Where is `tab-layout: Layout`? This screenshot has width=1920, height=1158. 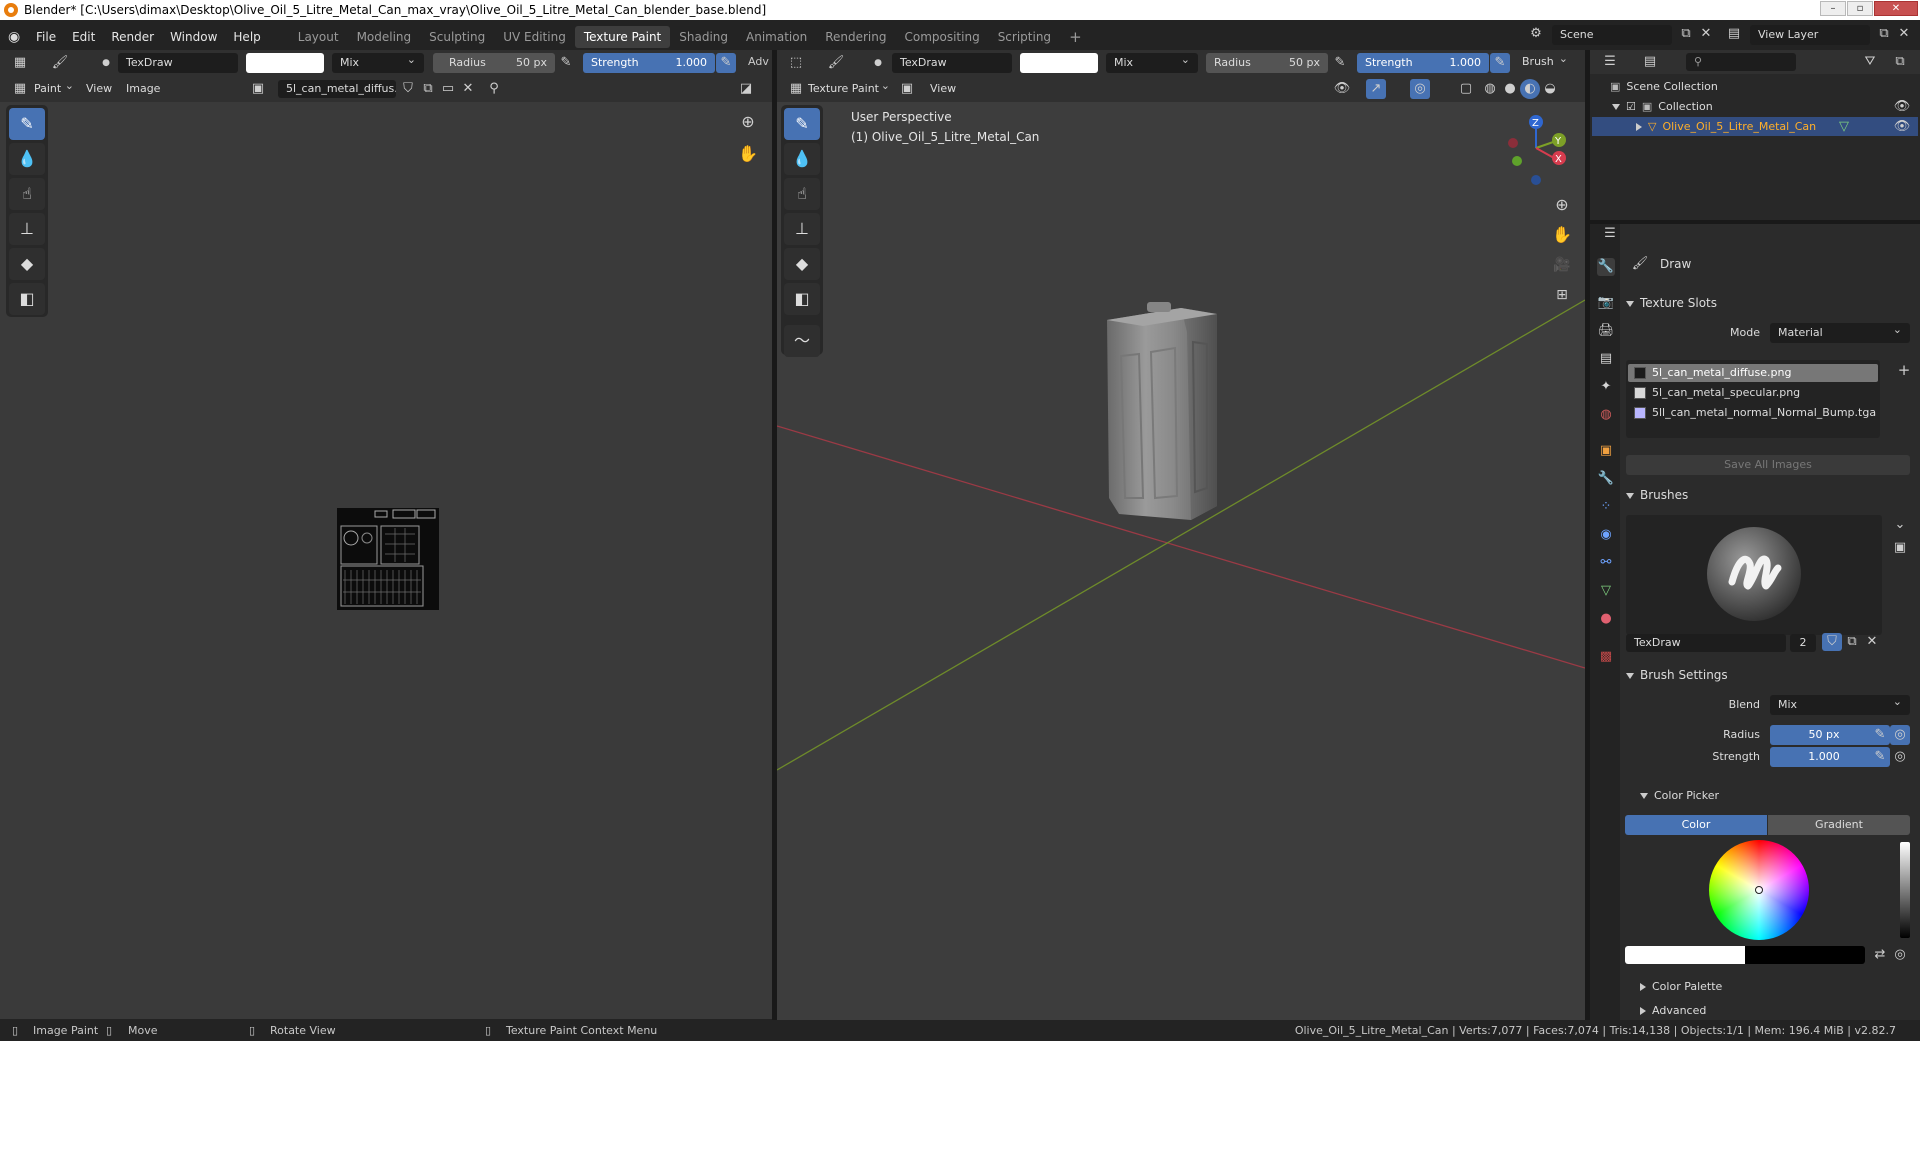 tab-layout: Layout is located at coordinates (318, 37).